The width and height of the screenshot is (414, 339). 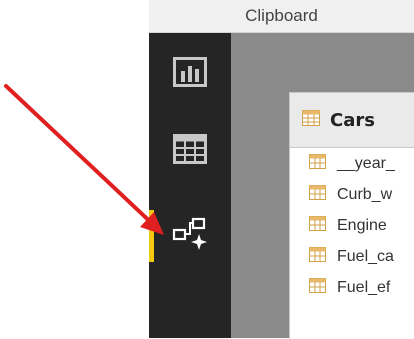 What do you see at coordinates (364, 287) in the screenshot?
I see `field-label: Fuel_ef` at bounding box center [364, 287].